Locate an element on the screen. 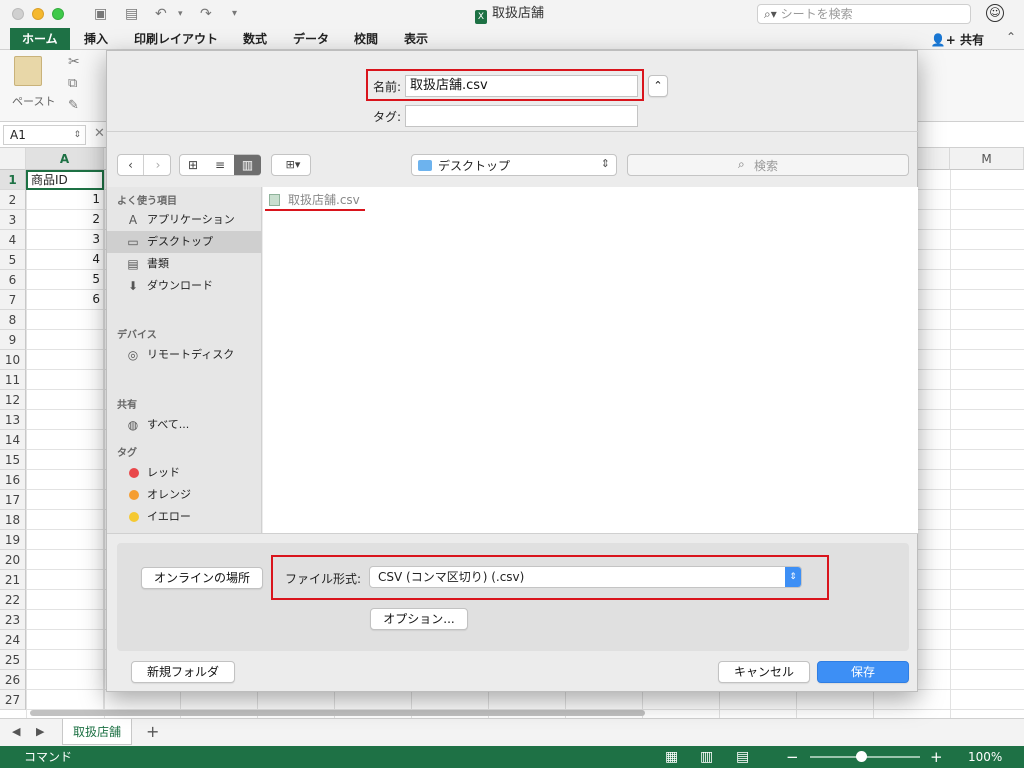 The image size is (1024, 768). online-locations-button: オンラインの場所 is located at coordinates (202, 578).